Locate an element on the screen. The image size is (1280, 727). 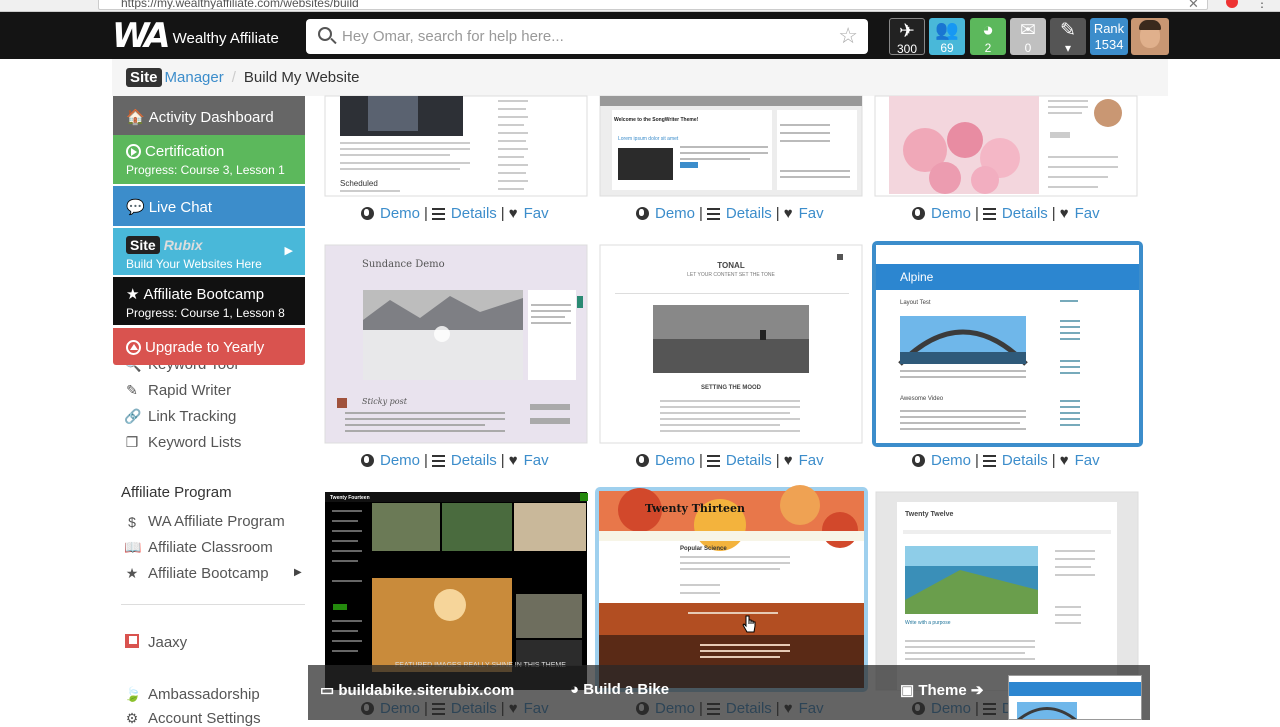
sidebar-item-account-settings: ⚙ Account Settings is located at coordinates (192, 718).